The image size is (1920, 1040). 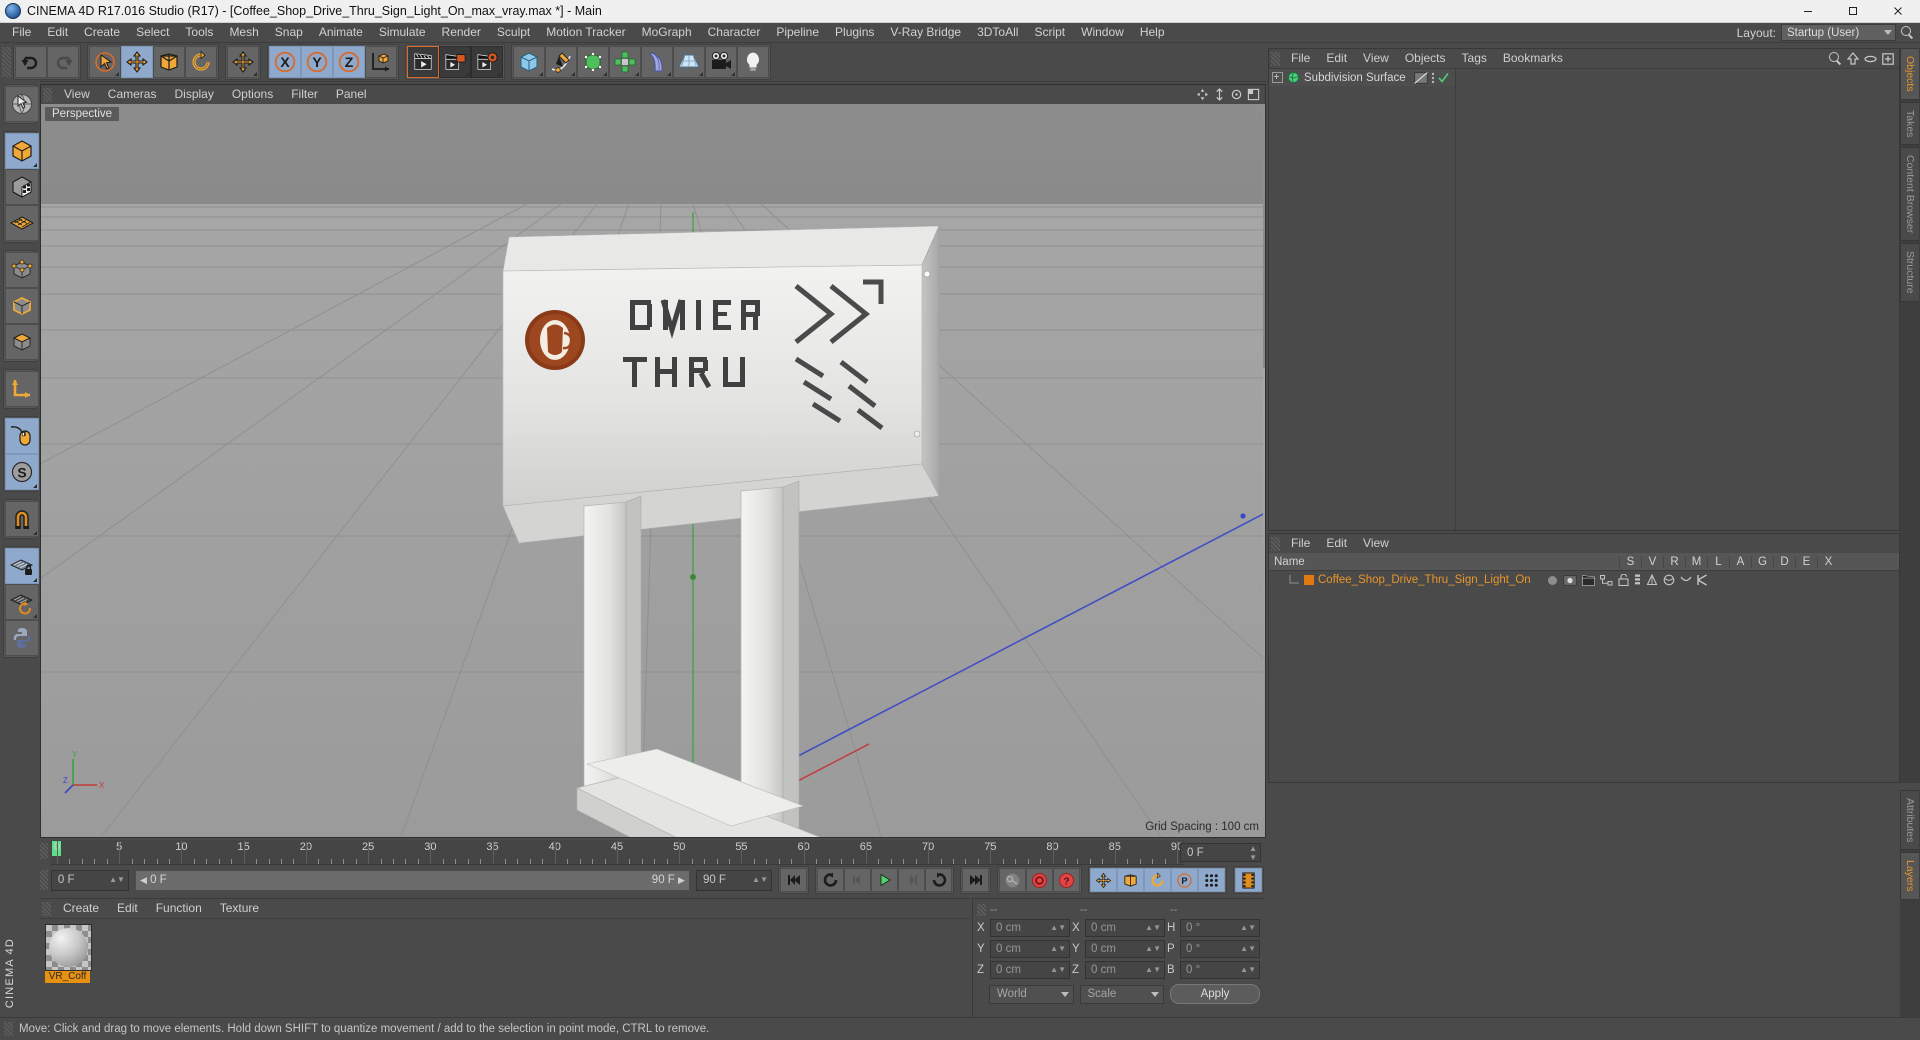 I want to click on texture-mode-button, so click(x=22, y=187).